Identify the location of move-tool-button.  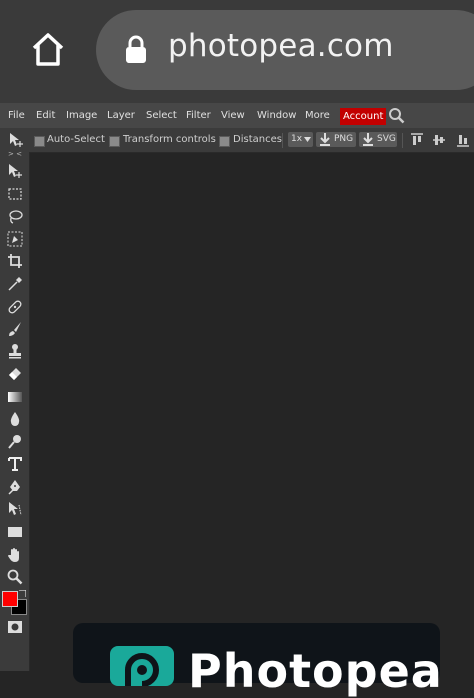
(15, 171).